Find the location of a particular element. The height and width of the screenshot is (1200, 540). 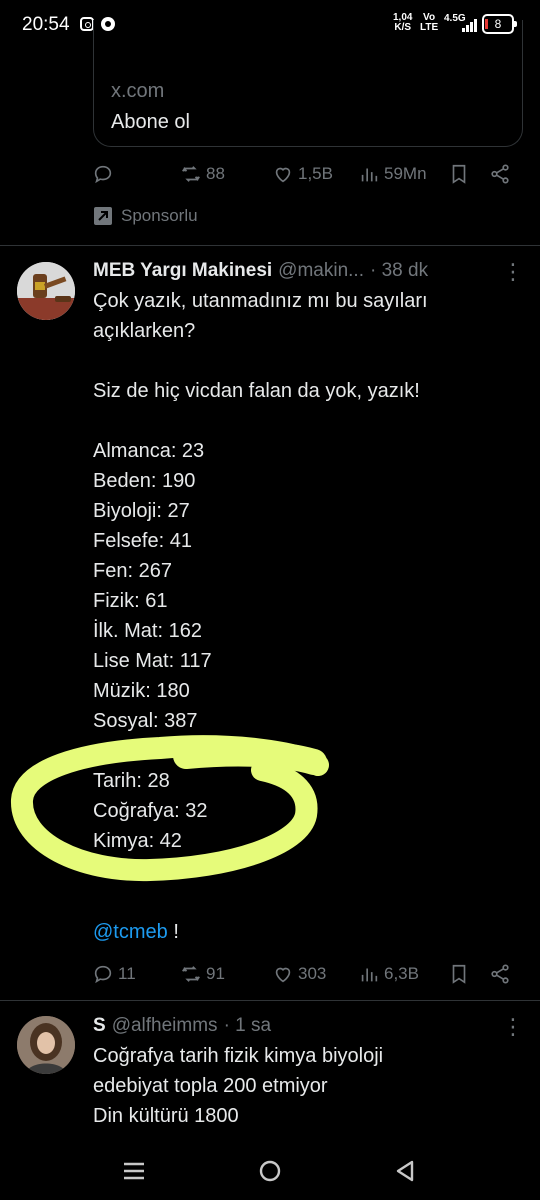

tweet-text-line: Almanca: 23 is located at coordinates (149, 451).